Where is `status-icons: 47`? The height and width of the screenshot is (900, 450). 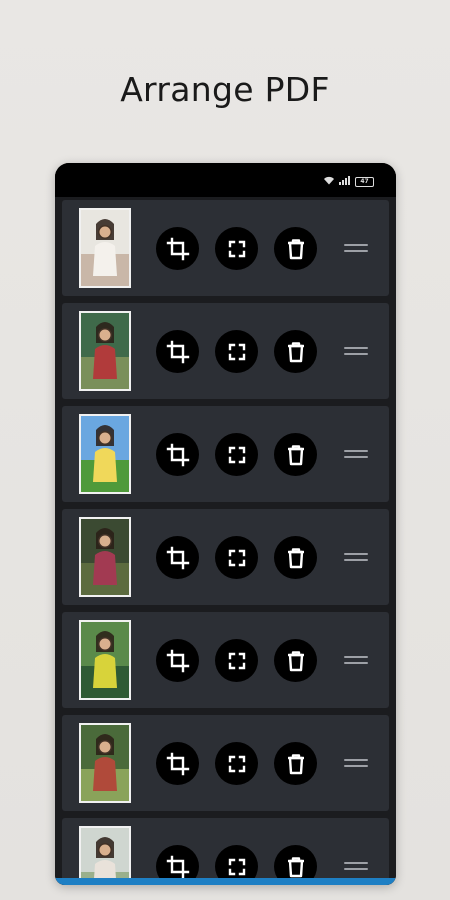 status-icons: 47 is located at coordinates (348, 182).